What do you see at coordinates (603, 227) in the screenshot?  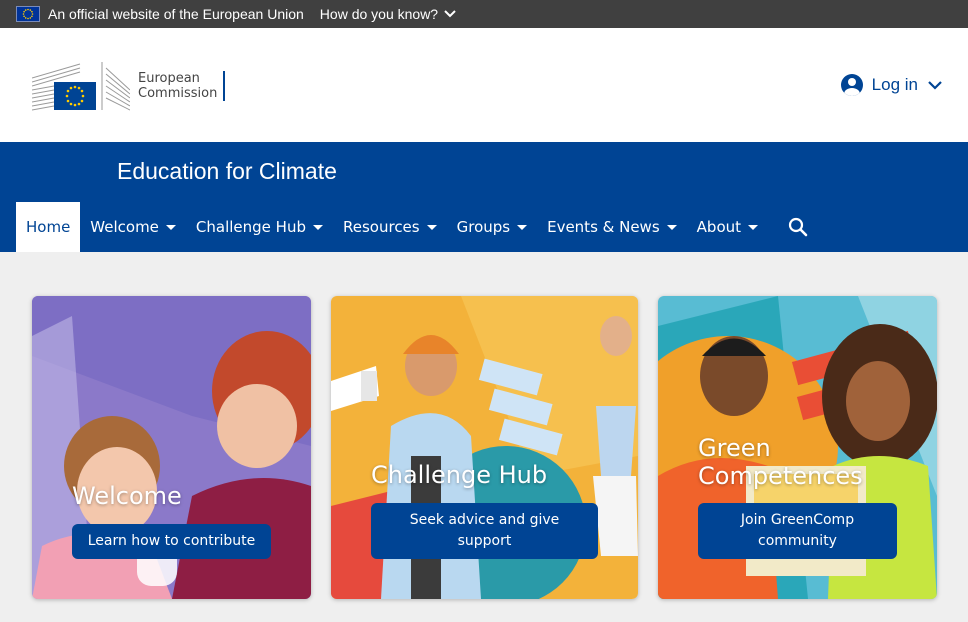 I see `nav-item-label: Events & News` at bounding box center [603, 227].